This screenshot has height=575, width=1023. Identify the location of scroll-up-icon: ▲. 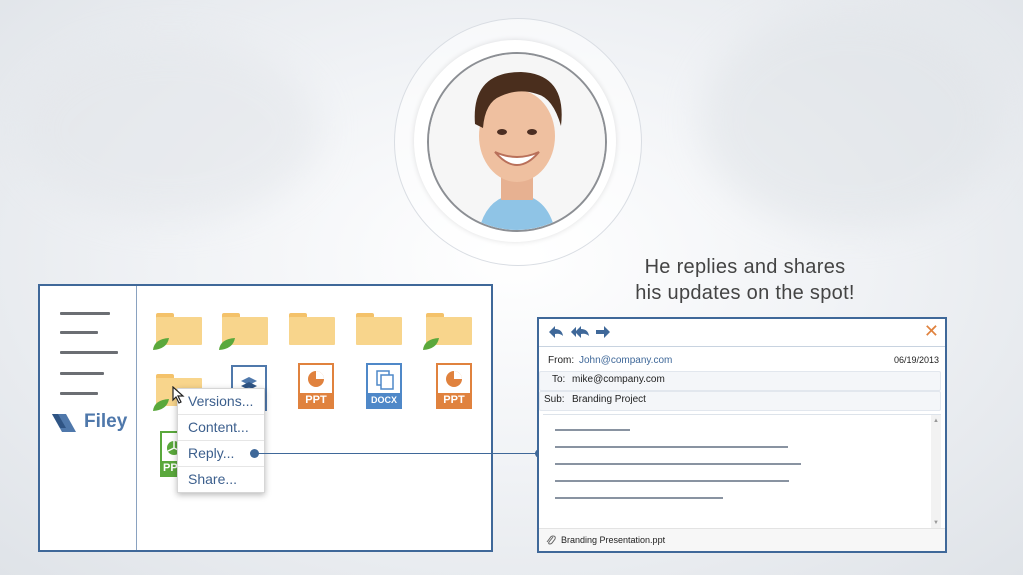
(936, 421).